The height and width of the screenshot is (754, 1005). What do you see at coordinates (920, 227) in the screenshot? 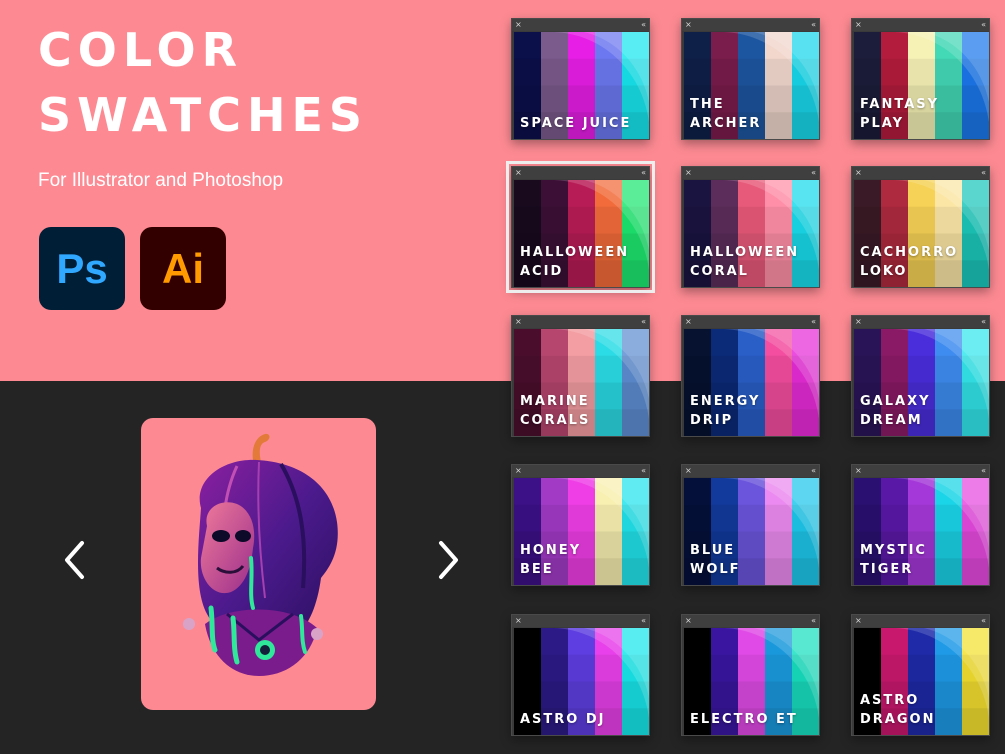
I see `swatch-panel-cachorro-loko: × «CACHORRO LOKO` at bounding box center [920, 227].